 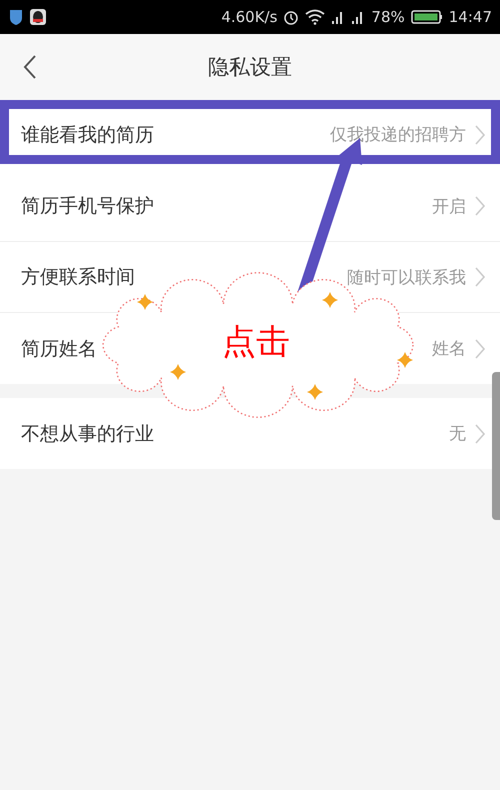 I want to click on row-label: 方便联系时间, so click(x=78, y=277).